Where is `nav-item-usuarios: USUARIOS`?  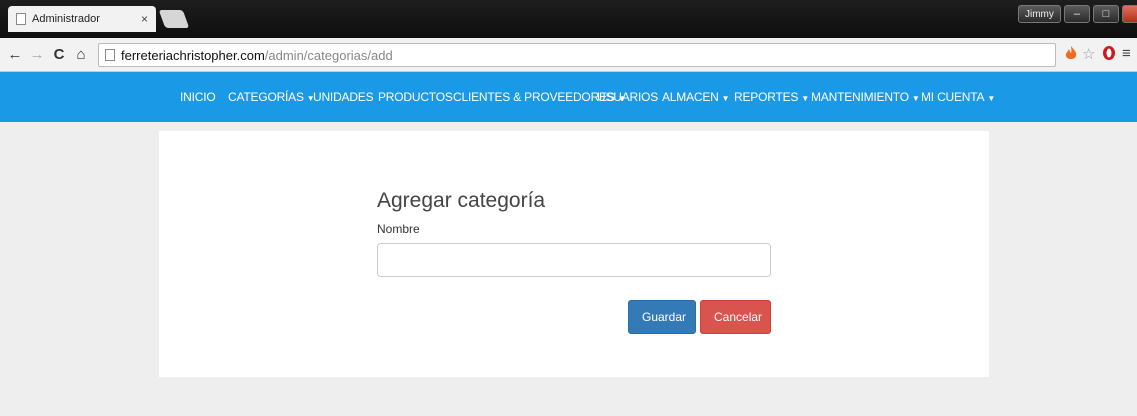
nav-item-usuarios: USUARIOS is located at coordinates (629, 97).